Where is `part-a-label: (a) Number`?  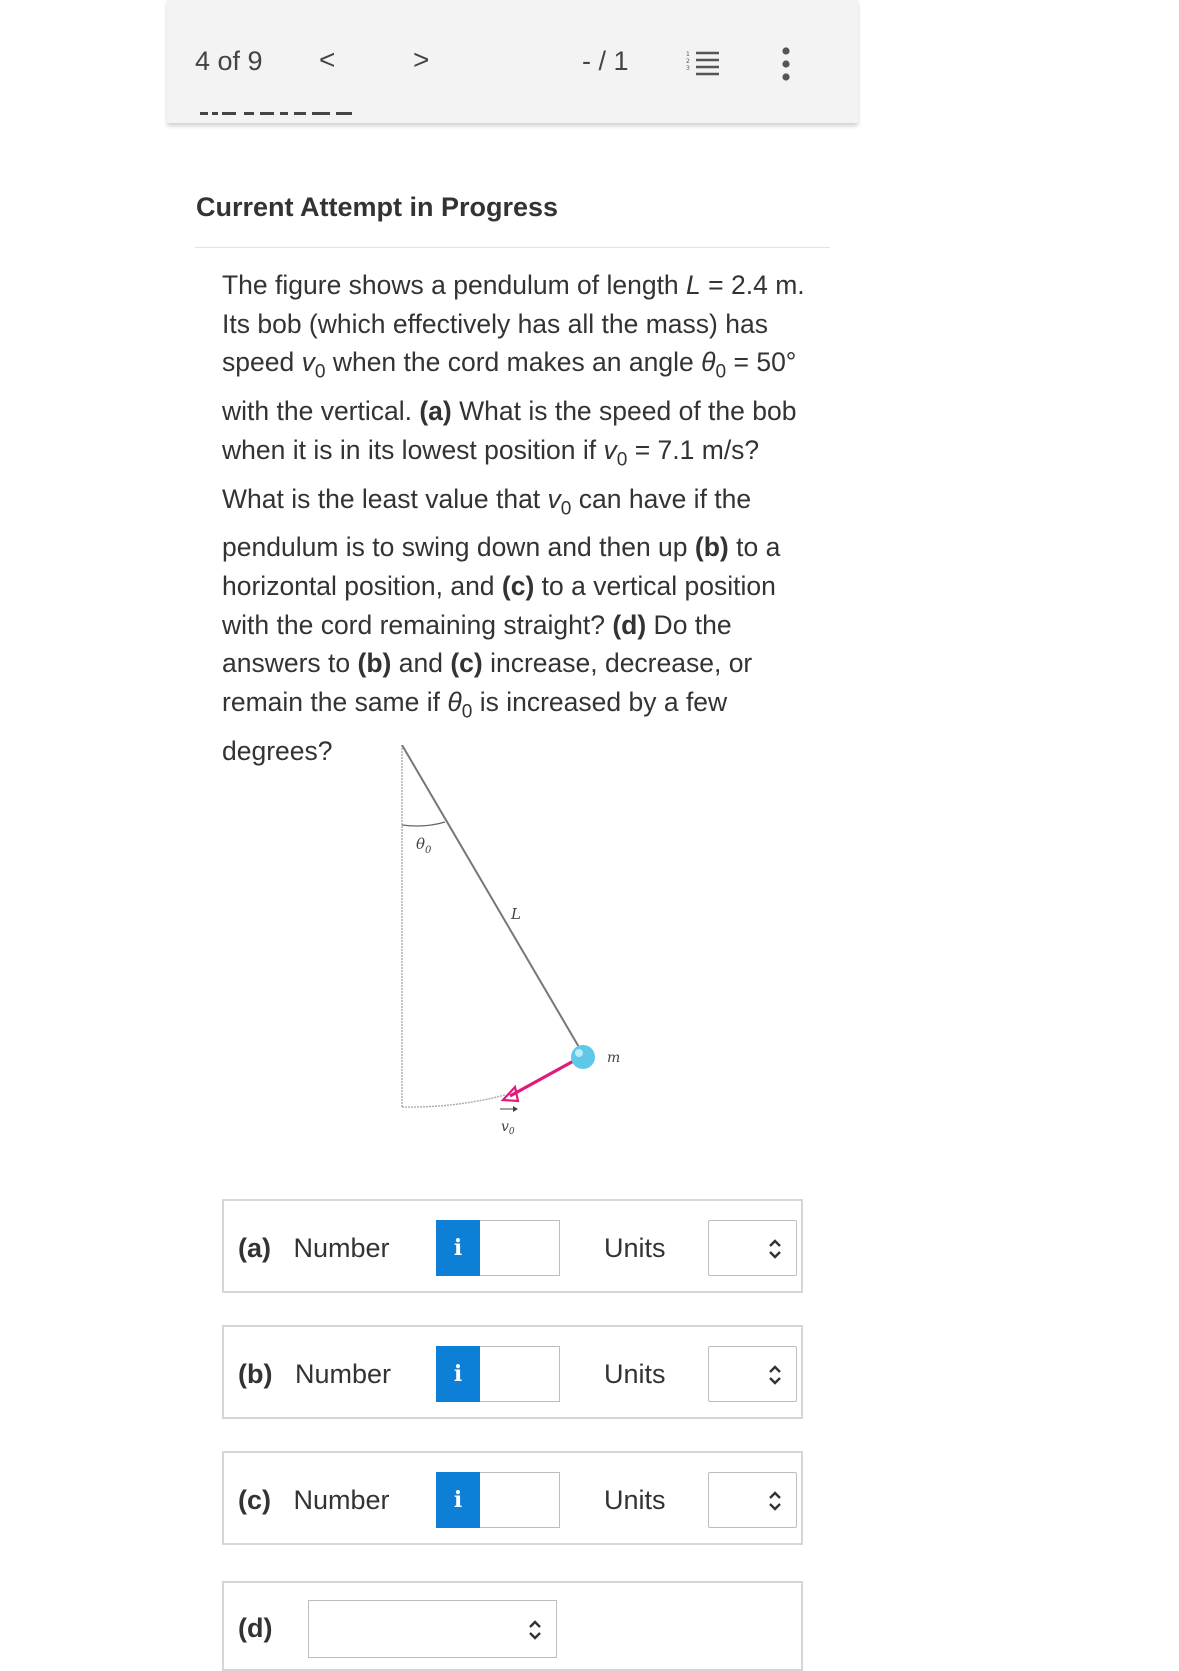 part-a-label: (a) Number is located at coordinates (314, 1248).